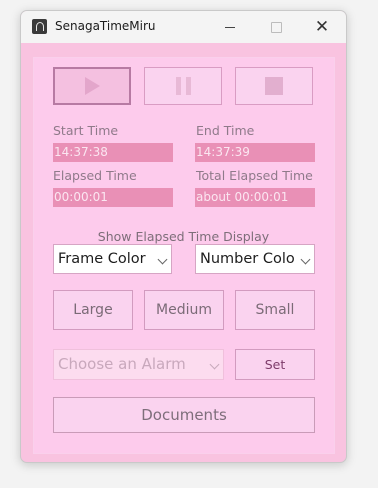 The image size is (378, 488). I want to click on end-time-label: End Time, so click(225, 130).